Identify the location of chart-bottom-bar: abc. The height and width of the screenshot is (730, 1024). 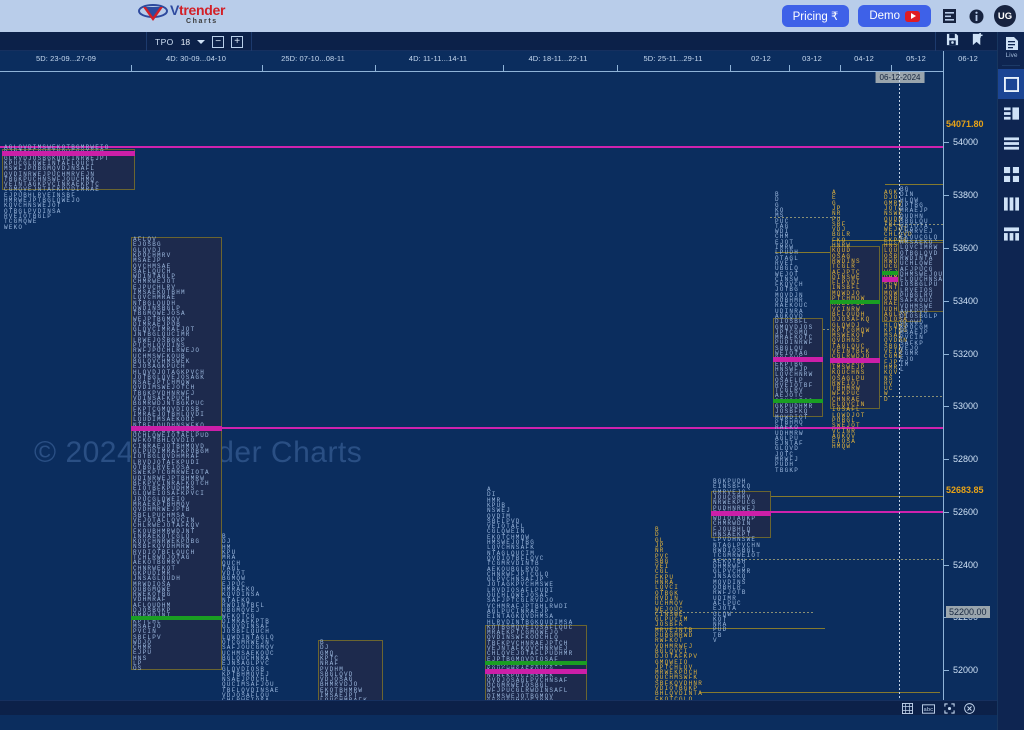
(498, 707).